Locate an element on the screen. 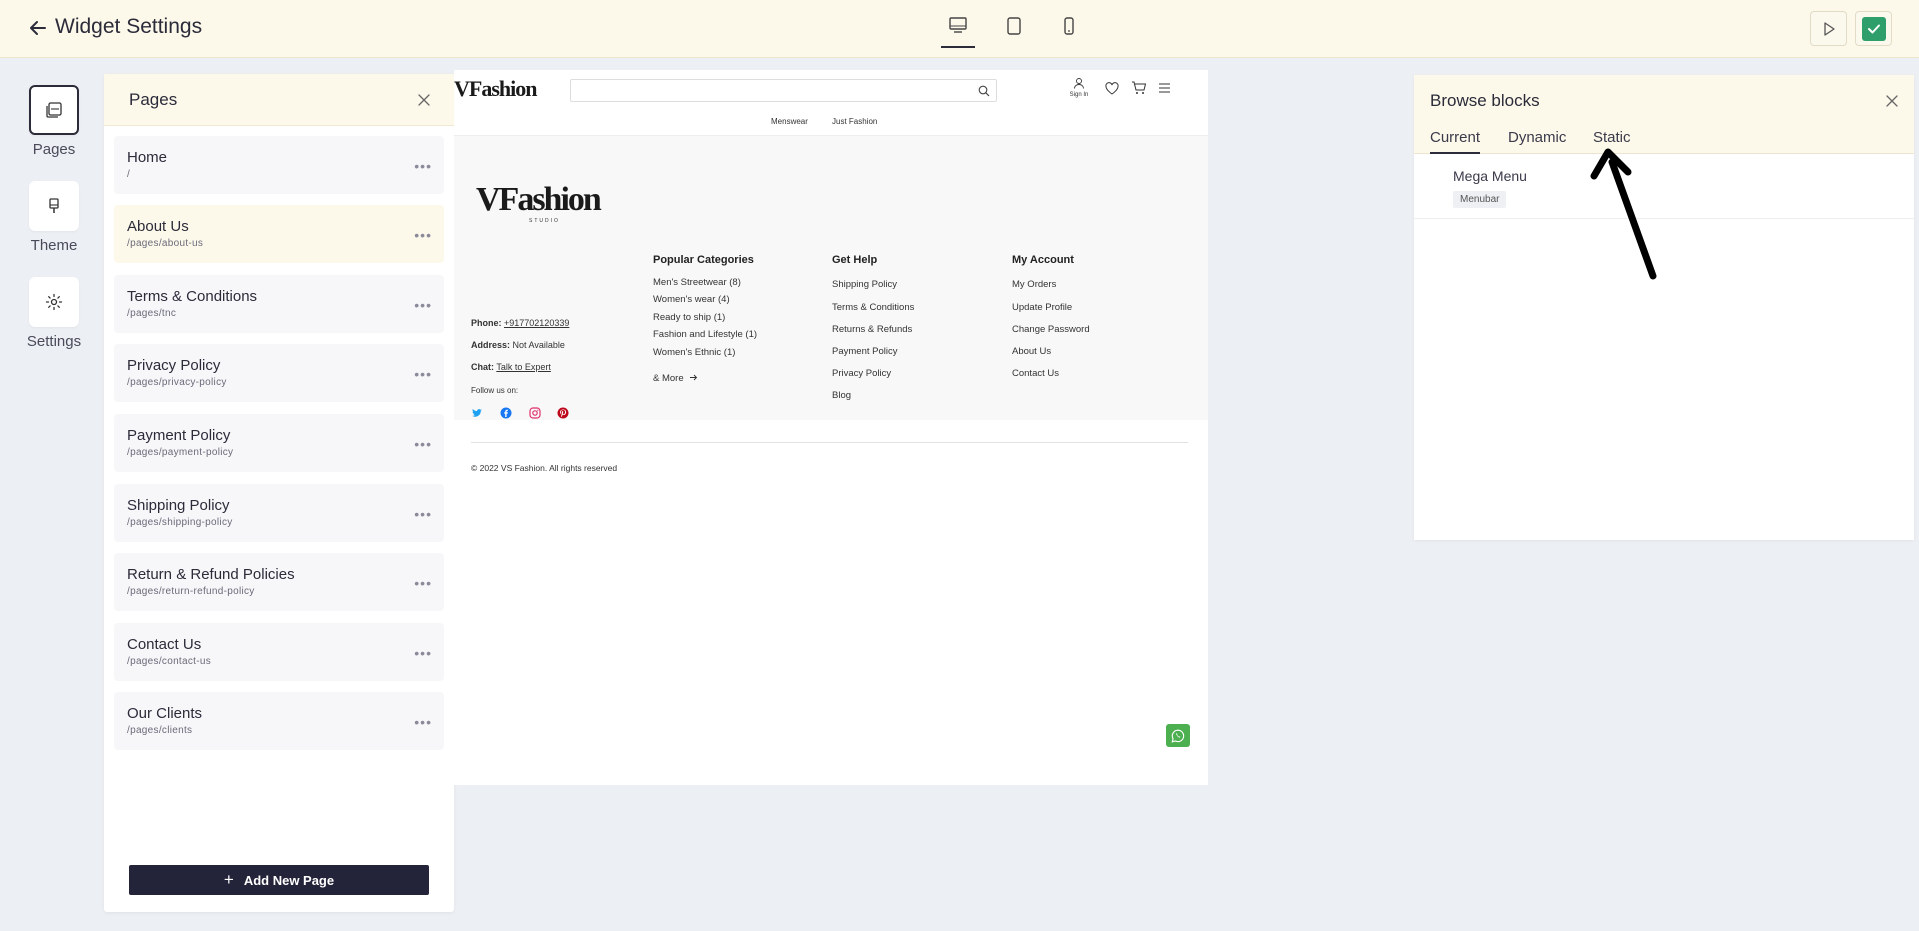 Image resolution: width=1919 pixels, height=931 pixels. footer-link: Update Profile is located at coordinates (1042, 307).